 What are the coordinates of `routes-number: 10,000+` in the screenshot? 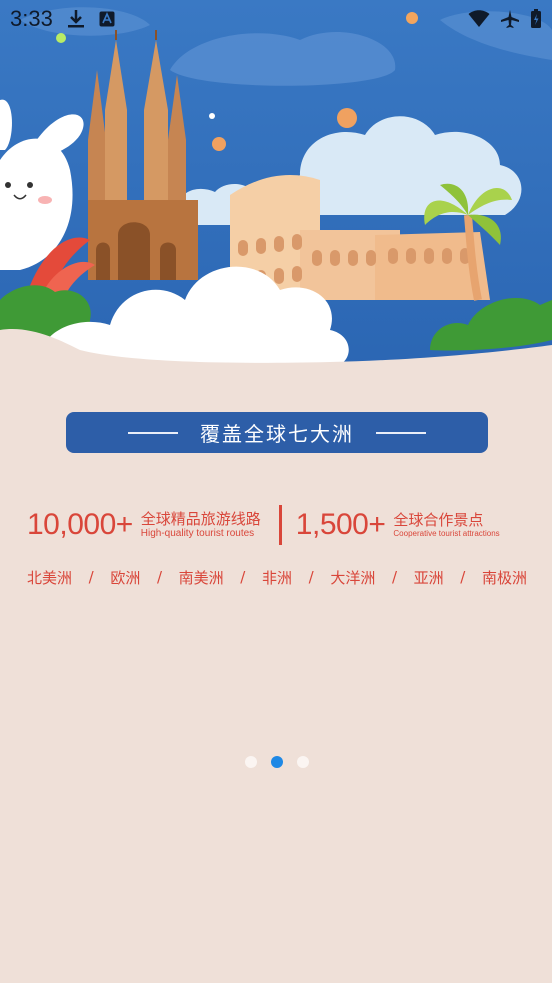 It's located at (80, 524).